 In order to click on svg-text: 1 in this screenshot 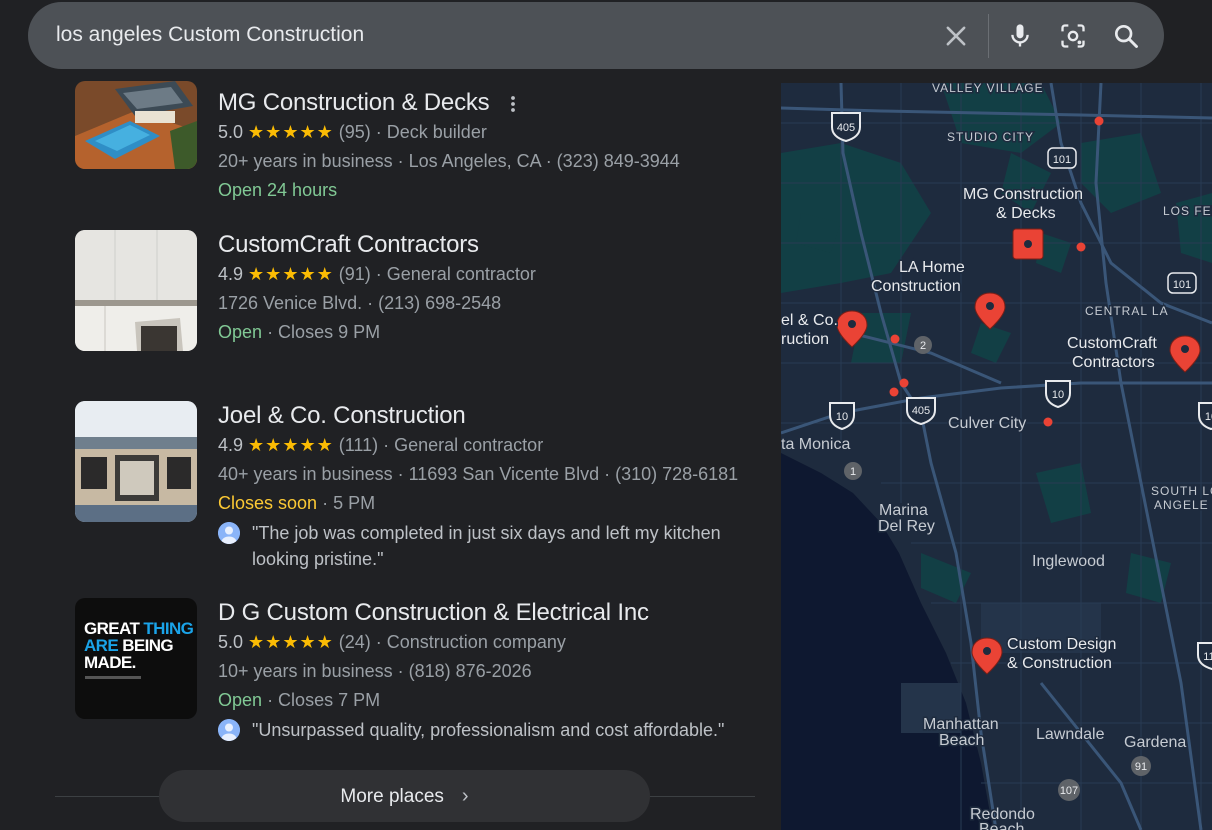, I will do `click(853, 472)`.